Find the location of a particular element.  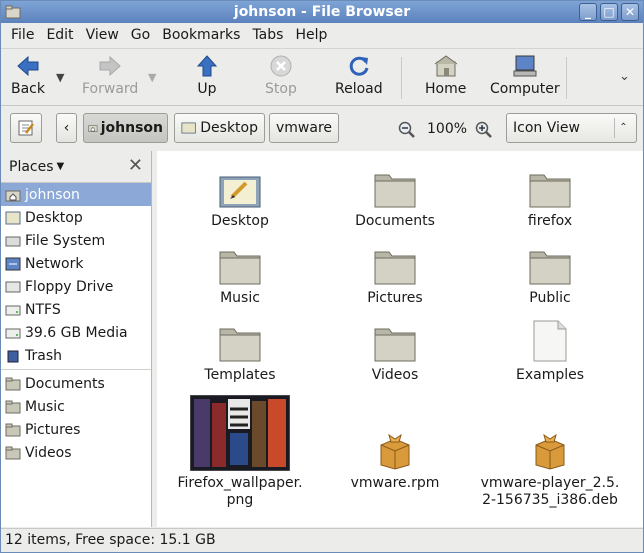

file-name: vmware.rpm is located at coordinates (395, 483).